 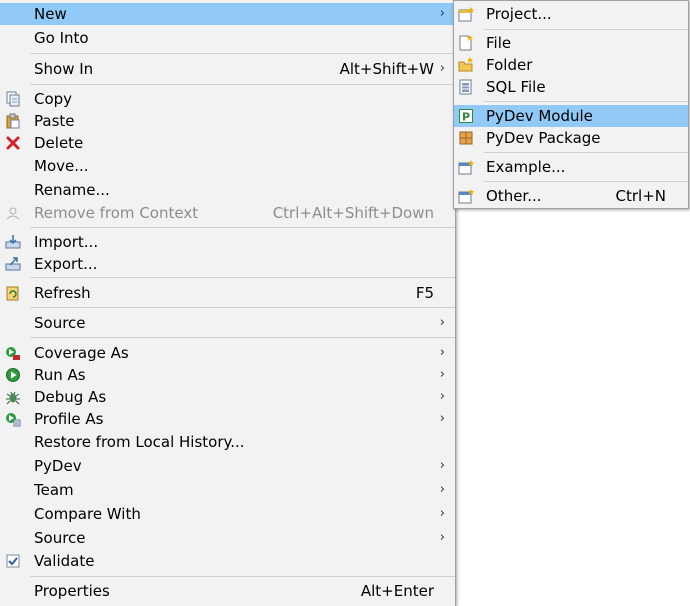 I want to click on menu-item-paste: Paste, so click(x=227, y=121).